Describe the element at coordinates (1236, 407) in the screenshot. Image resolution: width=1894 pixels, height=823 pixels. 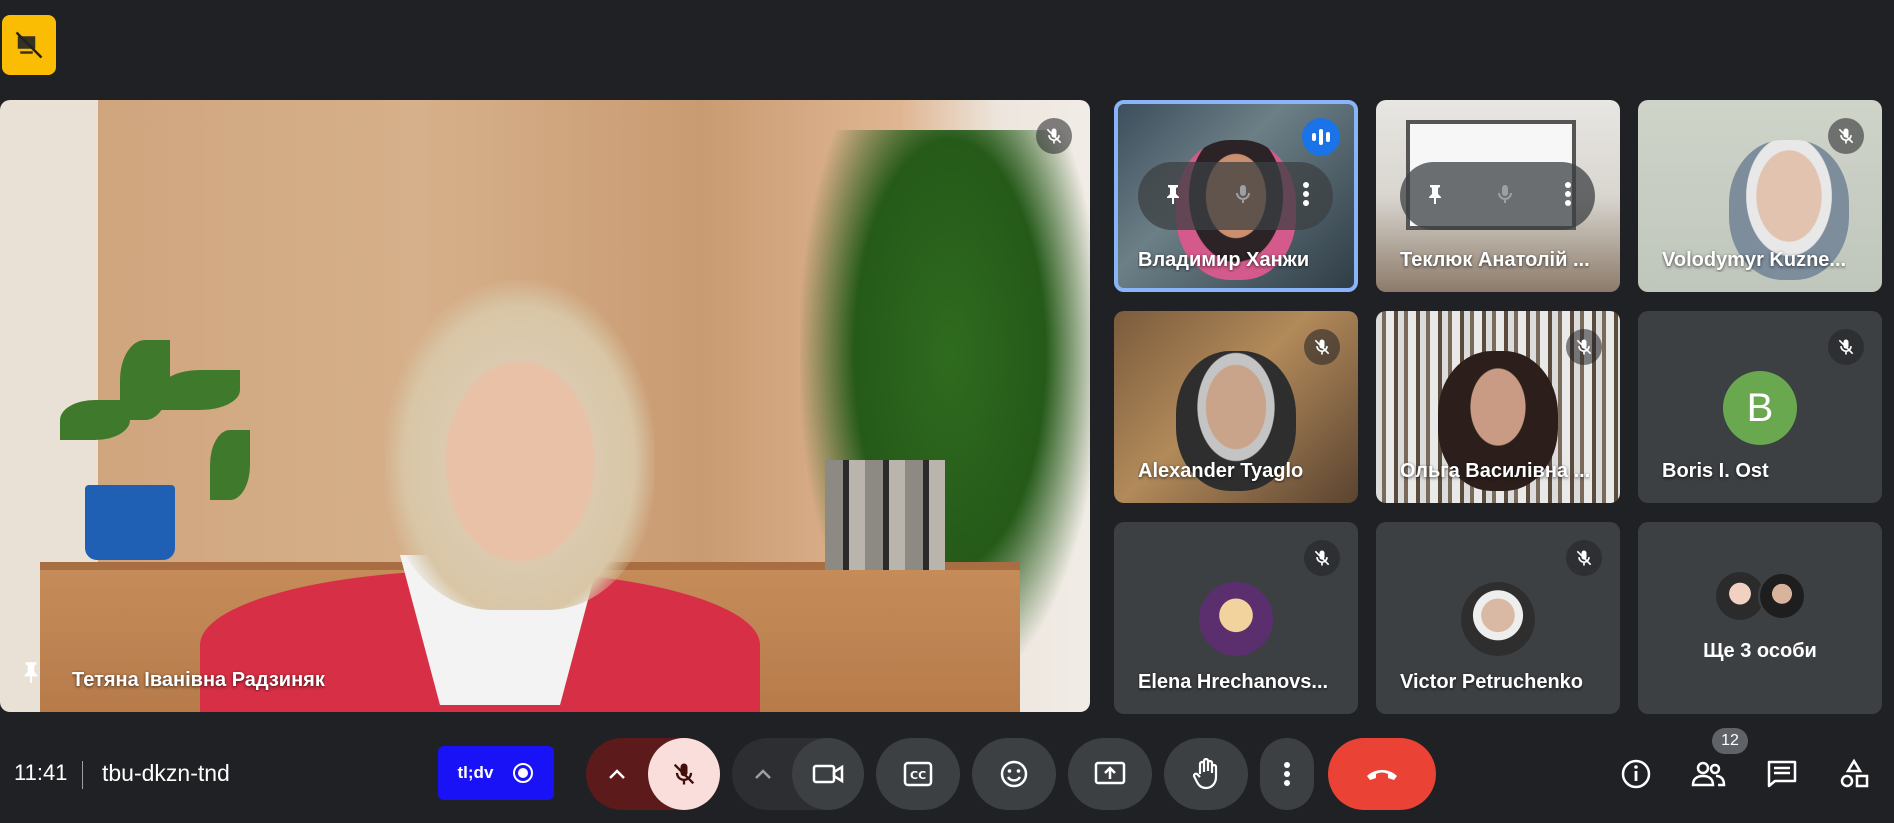
I see `participant-tile: Alexander Tyaglo` at that location.